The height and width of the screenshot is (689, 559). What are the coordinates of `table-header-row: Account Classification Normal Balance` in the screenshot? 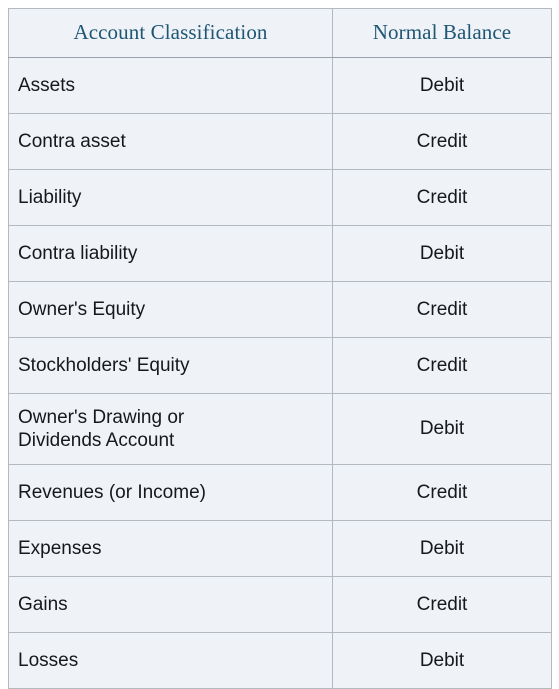 It's located at (280, 33).